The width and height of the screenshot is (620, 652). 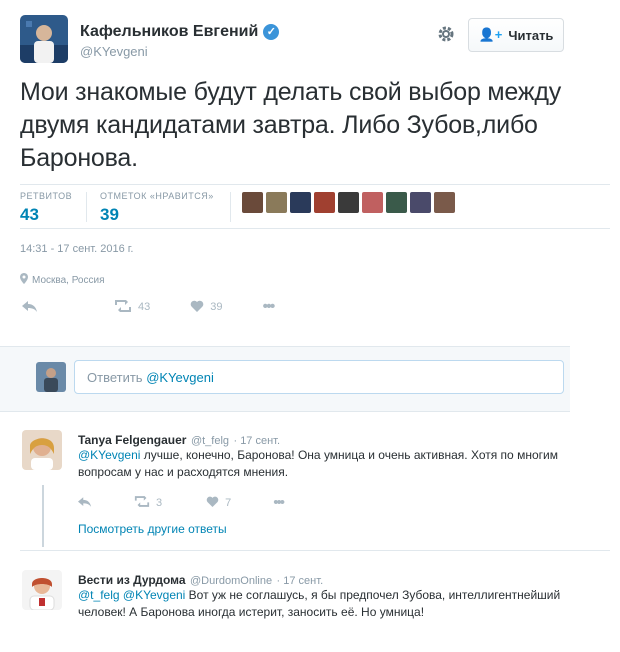 I want to click on reply-author-name: Вести из Дурдома, so click(x=132, y=580).